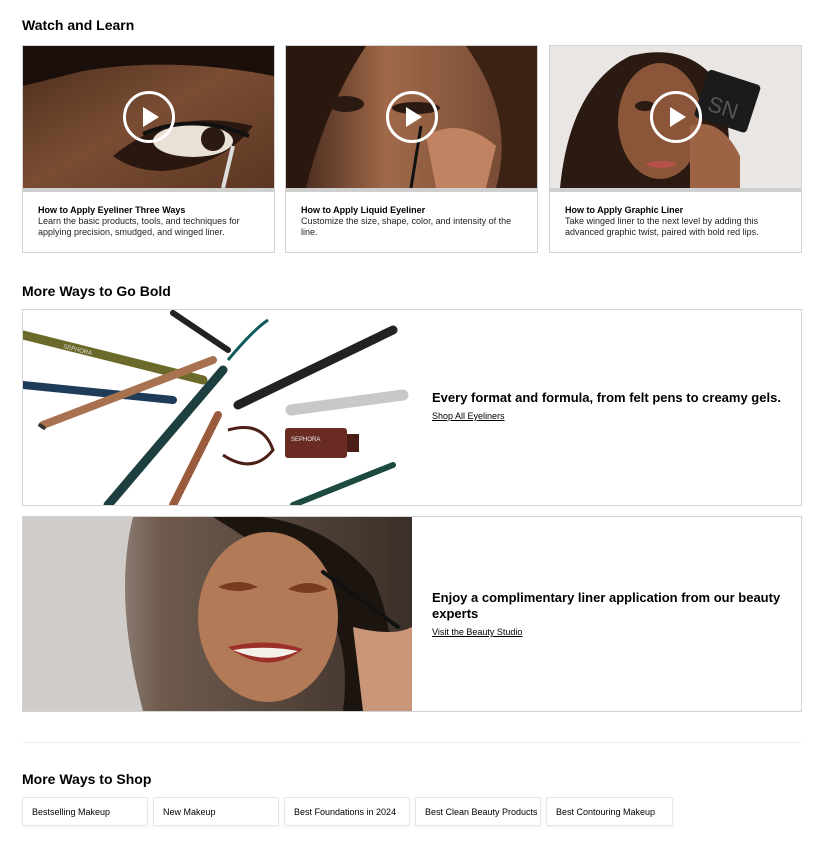 This screenshot has width=831, height=851. What do you see at coordinates (87, 779) in the screenshot?
I see `shop-title: More Ways to Shop` at bounding box center [87, 779].